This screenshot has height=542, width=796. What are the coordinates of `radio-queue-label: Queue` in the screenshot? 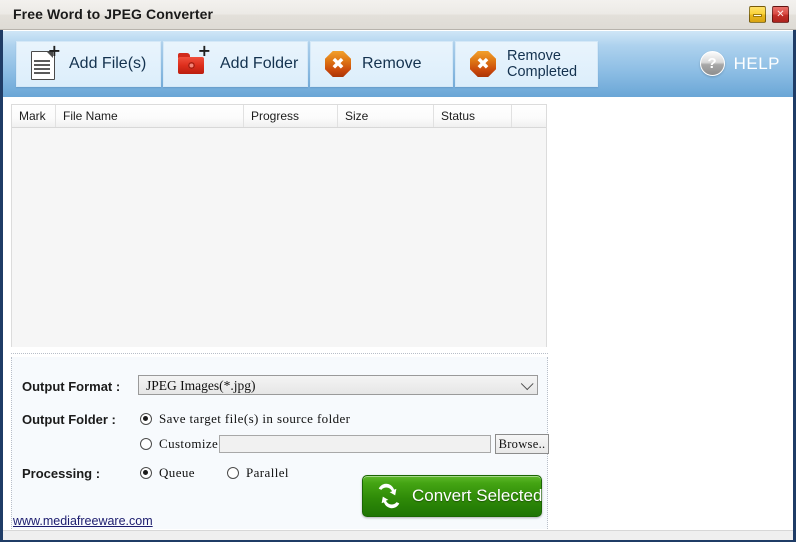 It's located at (177, 472).